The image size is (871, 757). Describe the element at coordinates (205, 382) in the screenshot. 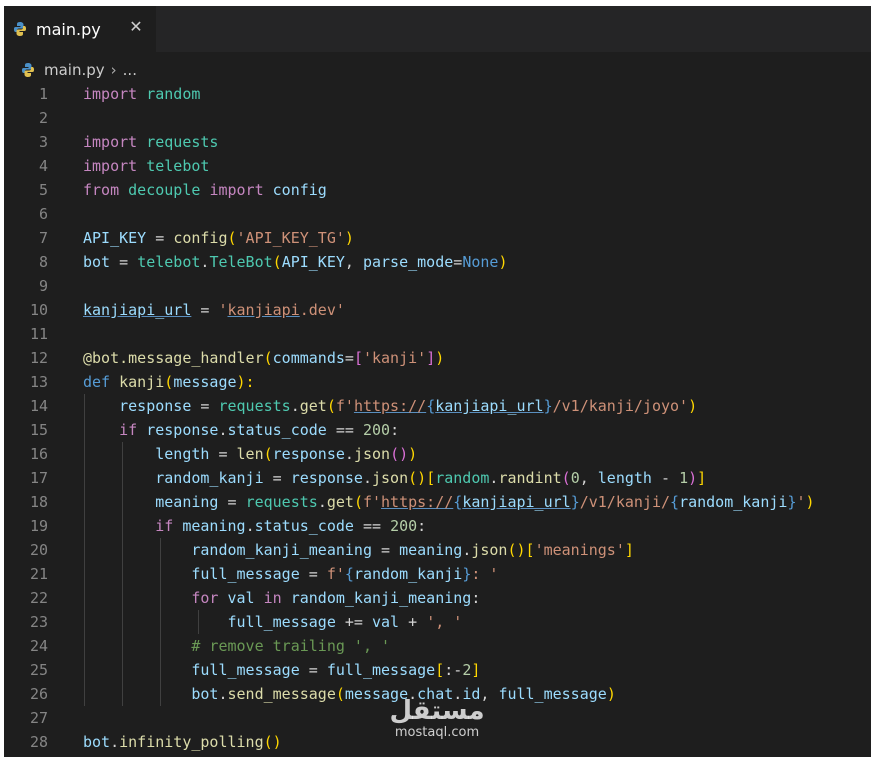

I see `code-token: message` at that location.